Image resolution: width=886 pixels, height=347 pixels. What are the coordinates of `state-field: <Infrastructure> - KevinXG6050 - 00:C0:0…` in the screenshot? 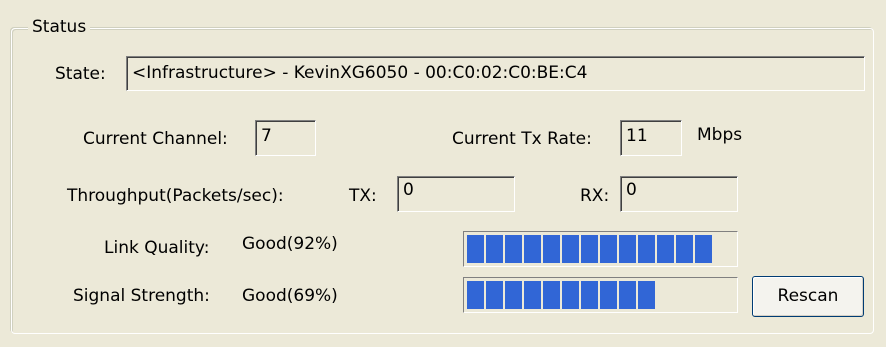 It's located at (495, 73).